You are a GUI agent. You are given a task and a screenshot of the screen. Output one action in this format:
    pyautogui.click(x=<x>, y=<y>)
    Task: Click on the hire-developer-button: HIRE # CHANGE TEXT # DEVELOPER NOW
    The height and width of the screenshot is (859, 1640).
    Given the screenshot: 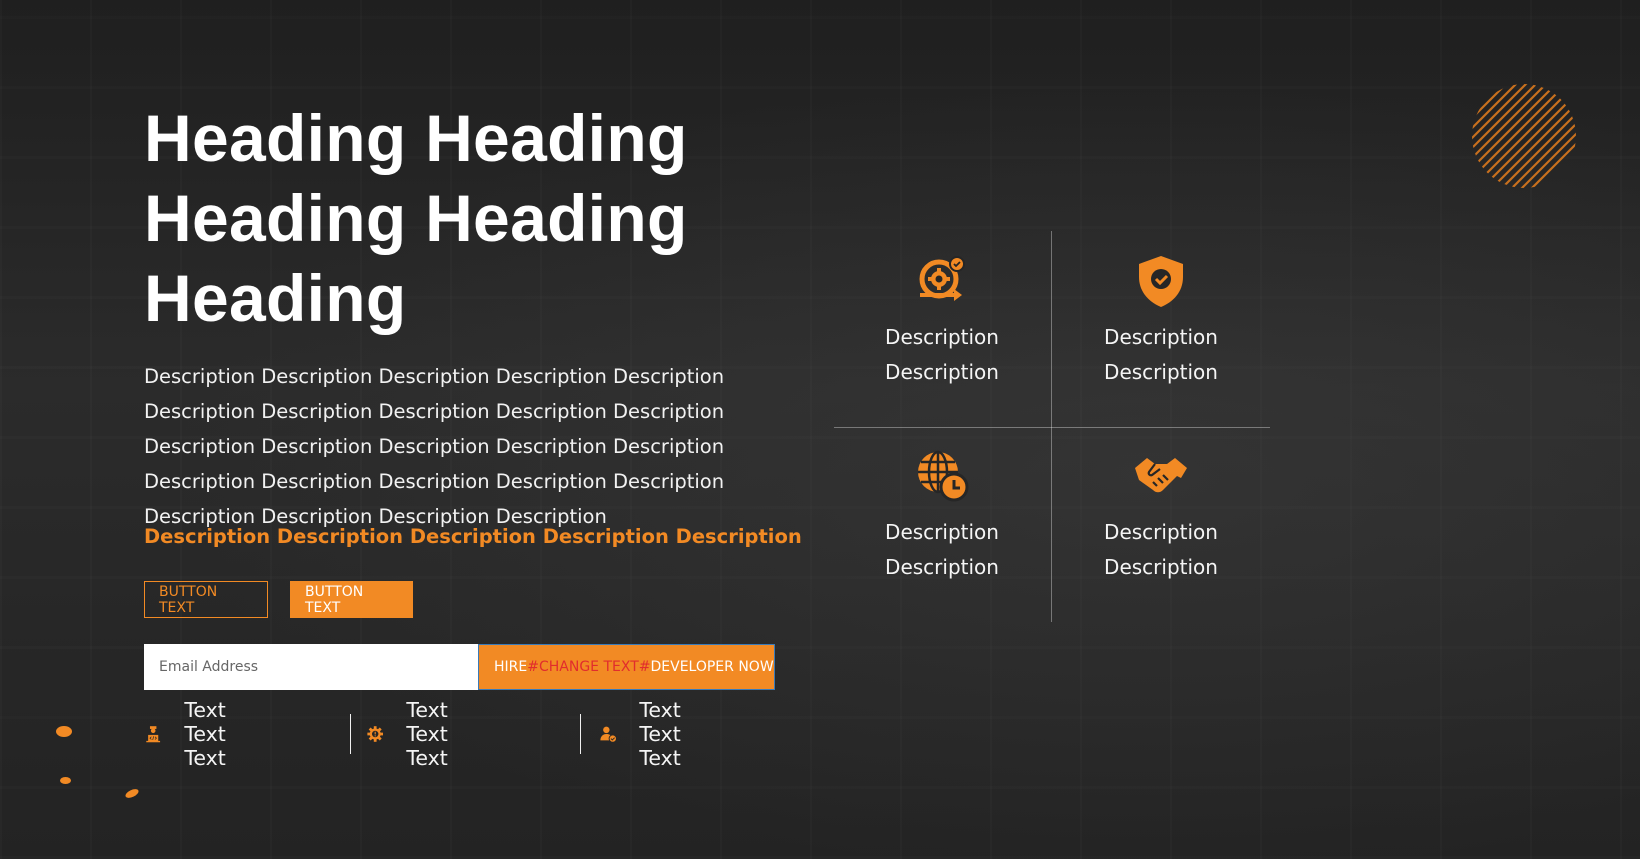 What is the action you would take?
    pyautogui.click(x=626, y=667)
    